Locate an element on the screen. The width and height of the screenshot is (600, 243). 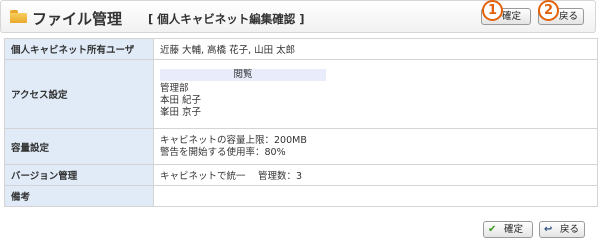
access-entry: 峯田 京子 is located at coordinates (181, 112).